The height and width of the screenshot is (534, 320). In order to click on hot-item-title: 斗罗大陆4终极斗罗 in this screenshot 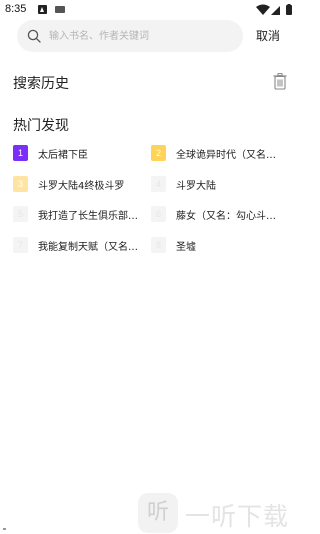, I will do `click(81, 186)`.